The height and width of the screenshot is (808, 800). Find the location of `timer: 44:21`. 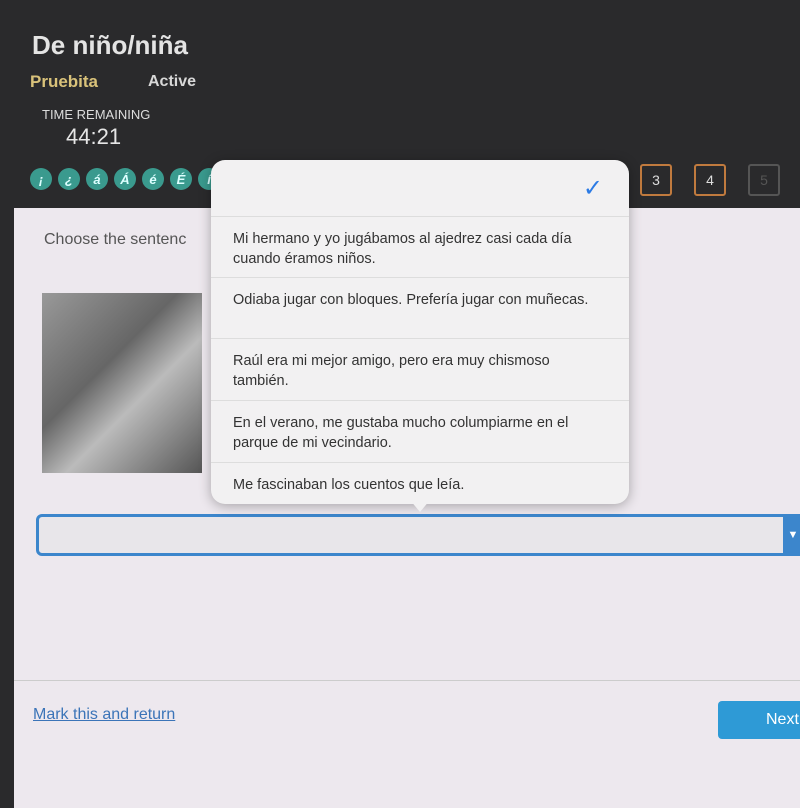

timer: 44:21 is located at coordinates (94, 136).